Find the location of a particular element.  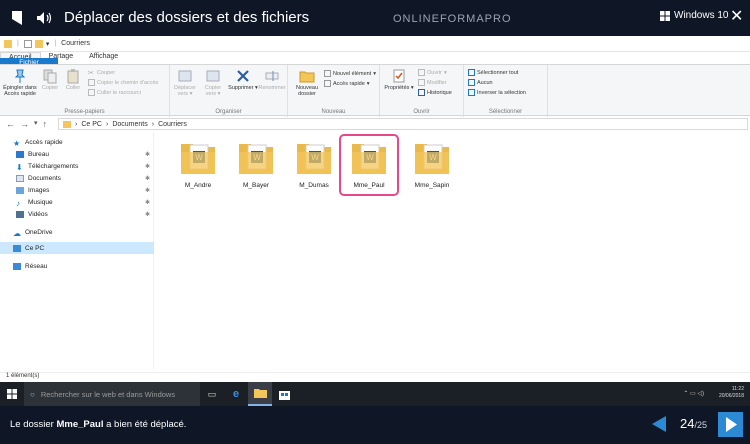

tray-icons: ⌃ ▭ ◁) is located at coordinates (693, 393).